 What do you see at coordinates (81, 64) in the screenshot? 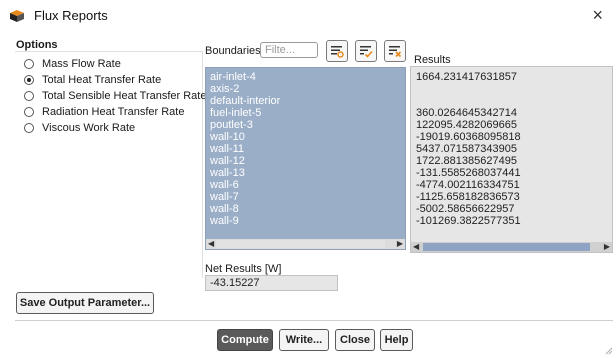
I see `option-label: Mass Flow Rate` at bounding box center [81, 64].